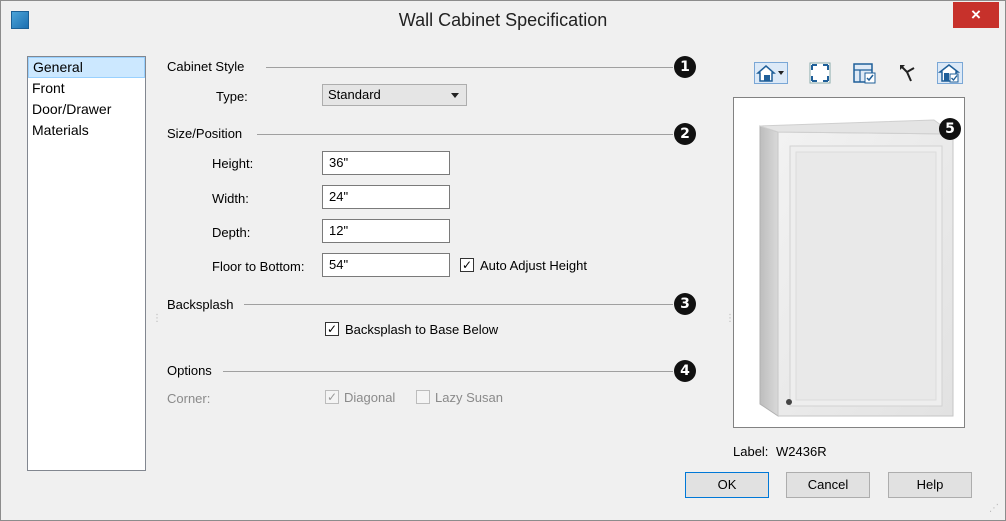 The width and height of the screenshot is (1006, 521). Describe the element at coordinates (386, 265) in the screenshot. I see `floor-to-bottom-input: 54"` at that location.